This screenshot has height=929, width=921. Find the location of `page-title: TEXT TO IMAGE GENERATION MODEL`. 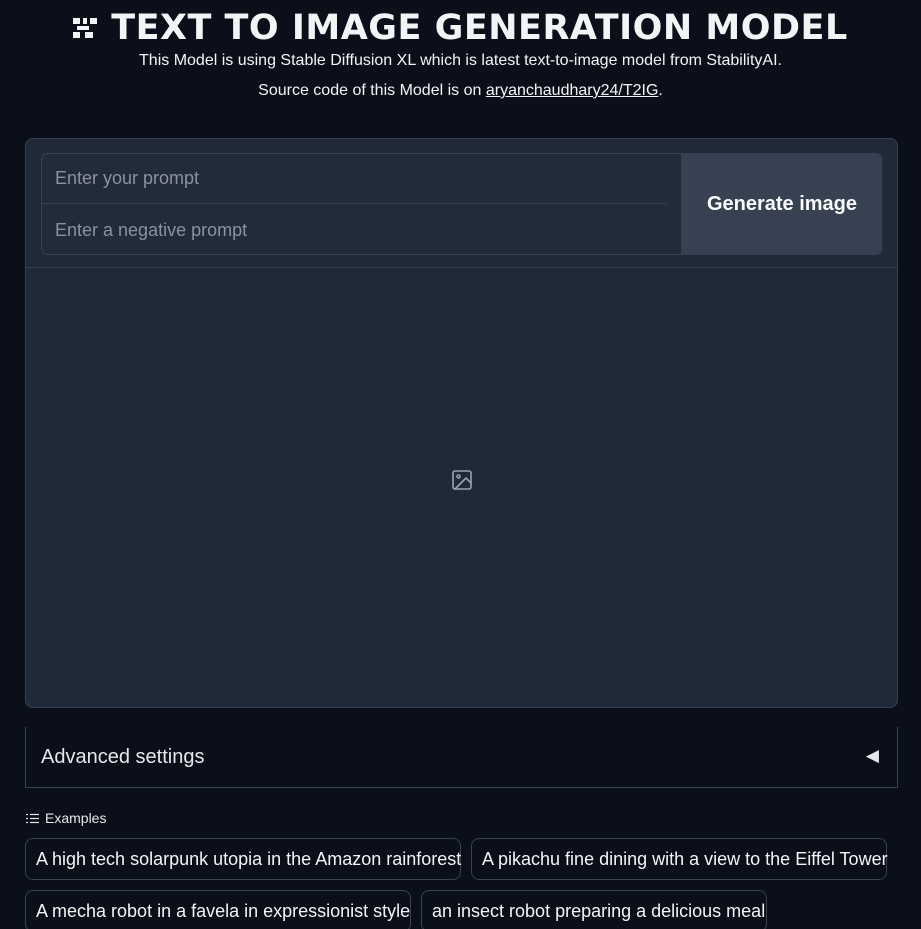

page-title: TEXT TO IMAGE GENERATION MODEL is located at coordinates (479, 28).